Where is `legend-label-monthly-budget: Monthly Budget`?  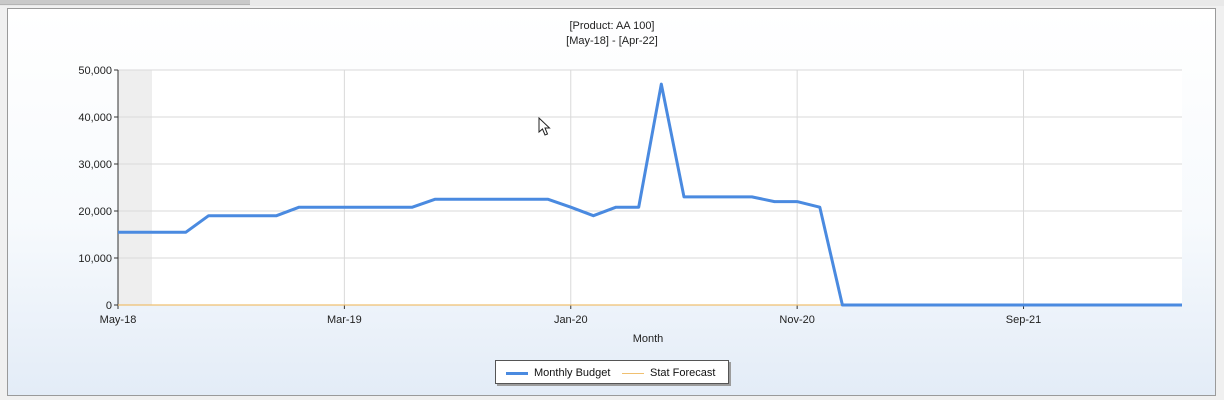
legend-label-monthly-budget: Monthly Budget is located at coordinates (572, 373).